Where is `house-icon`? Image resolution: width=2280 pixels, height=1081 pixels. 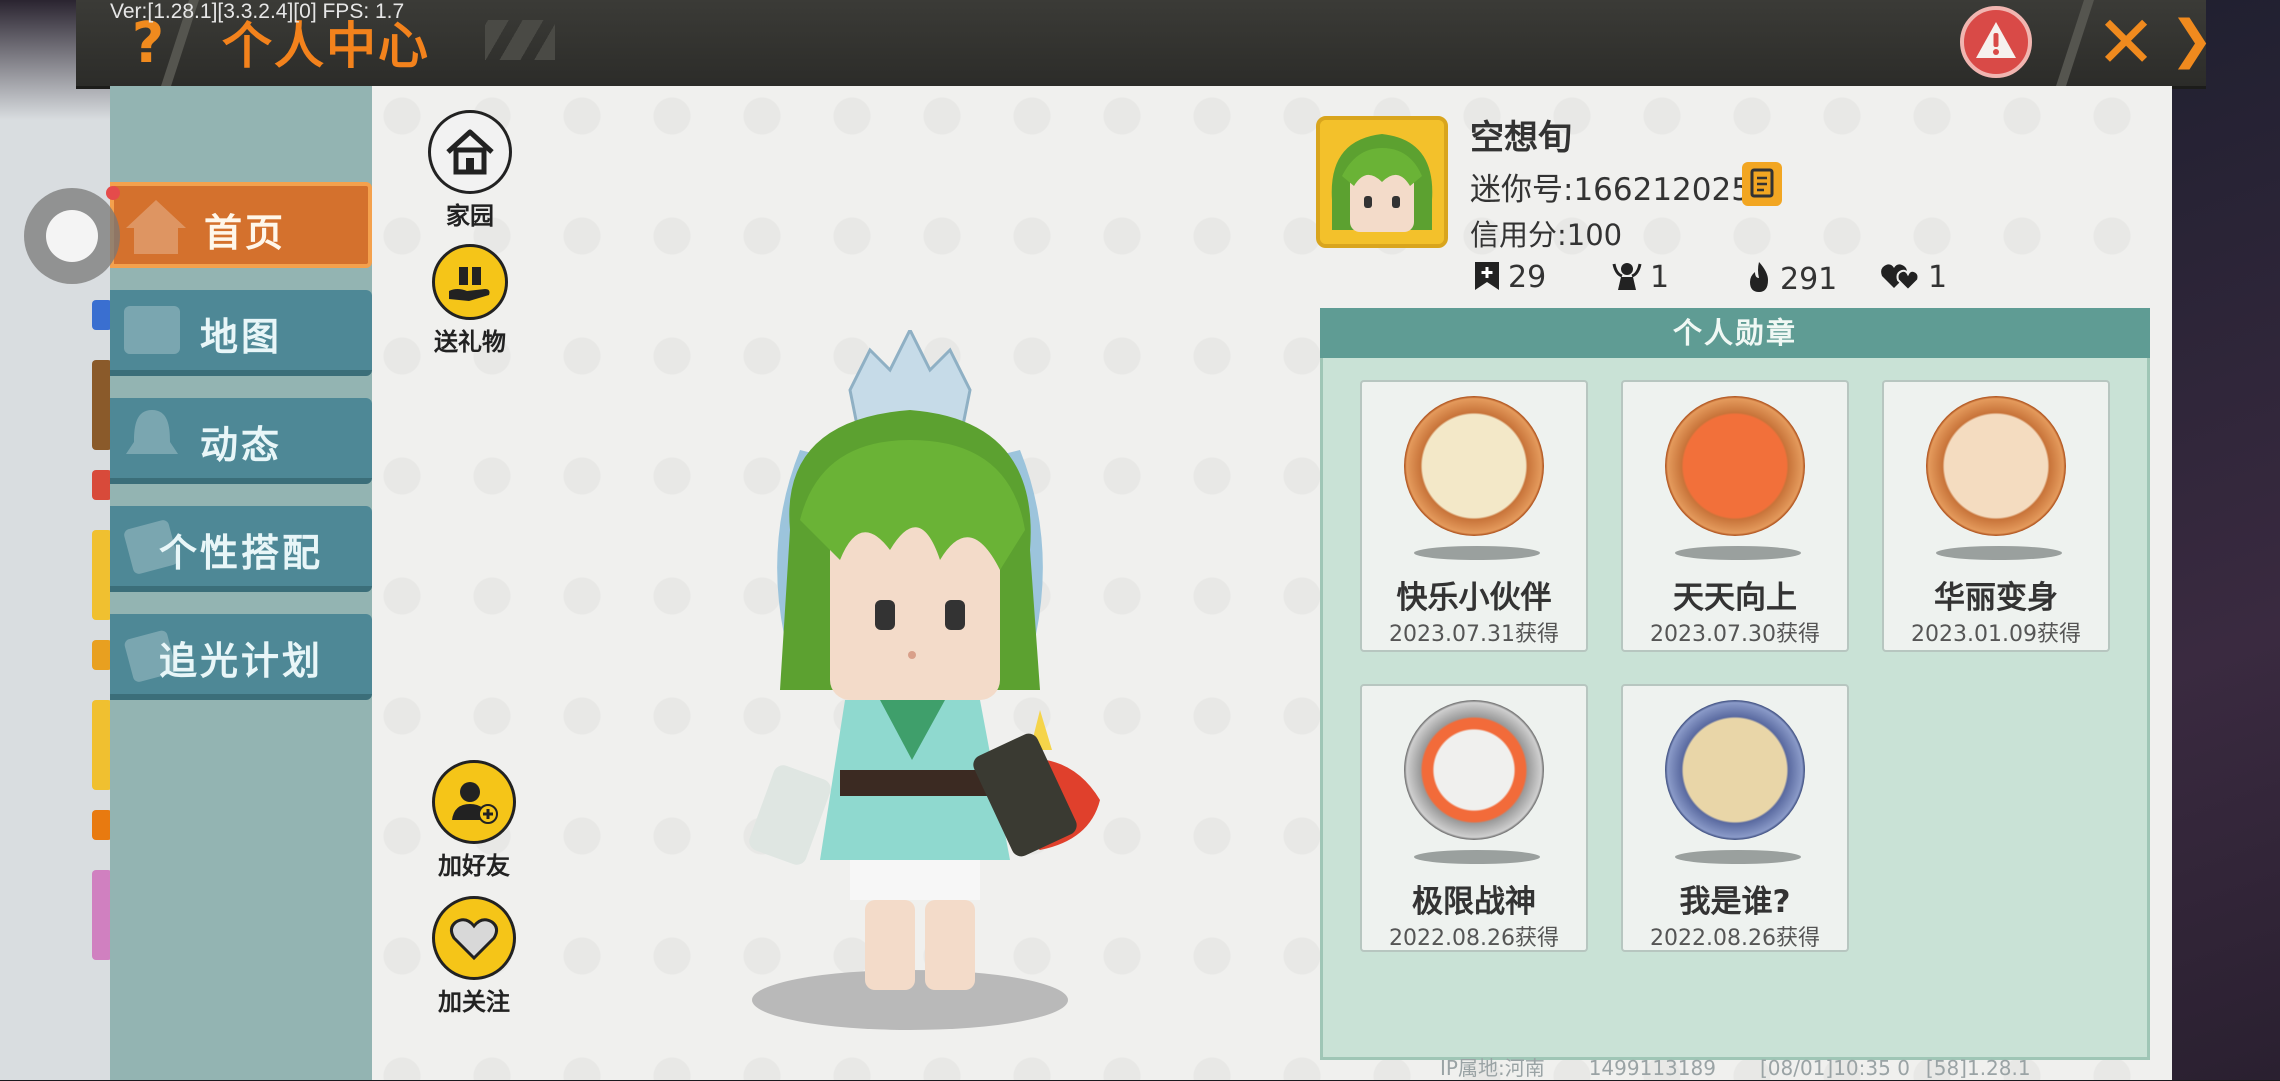 house-icon is located at coordinates (470, 152).